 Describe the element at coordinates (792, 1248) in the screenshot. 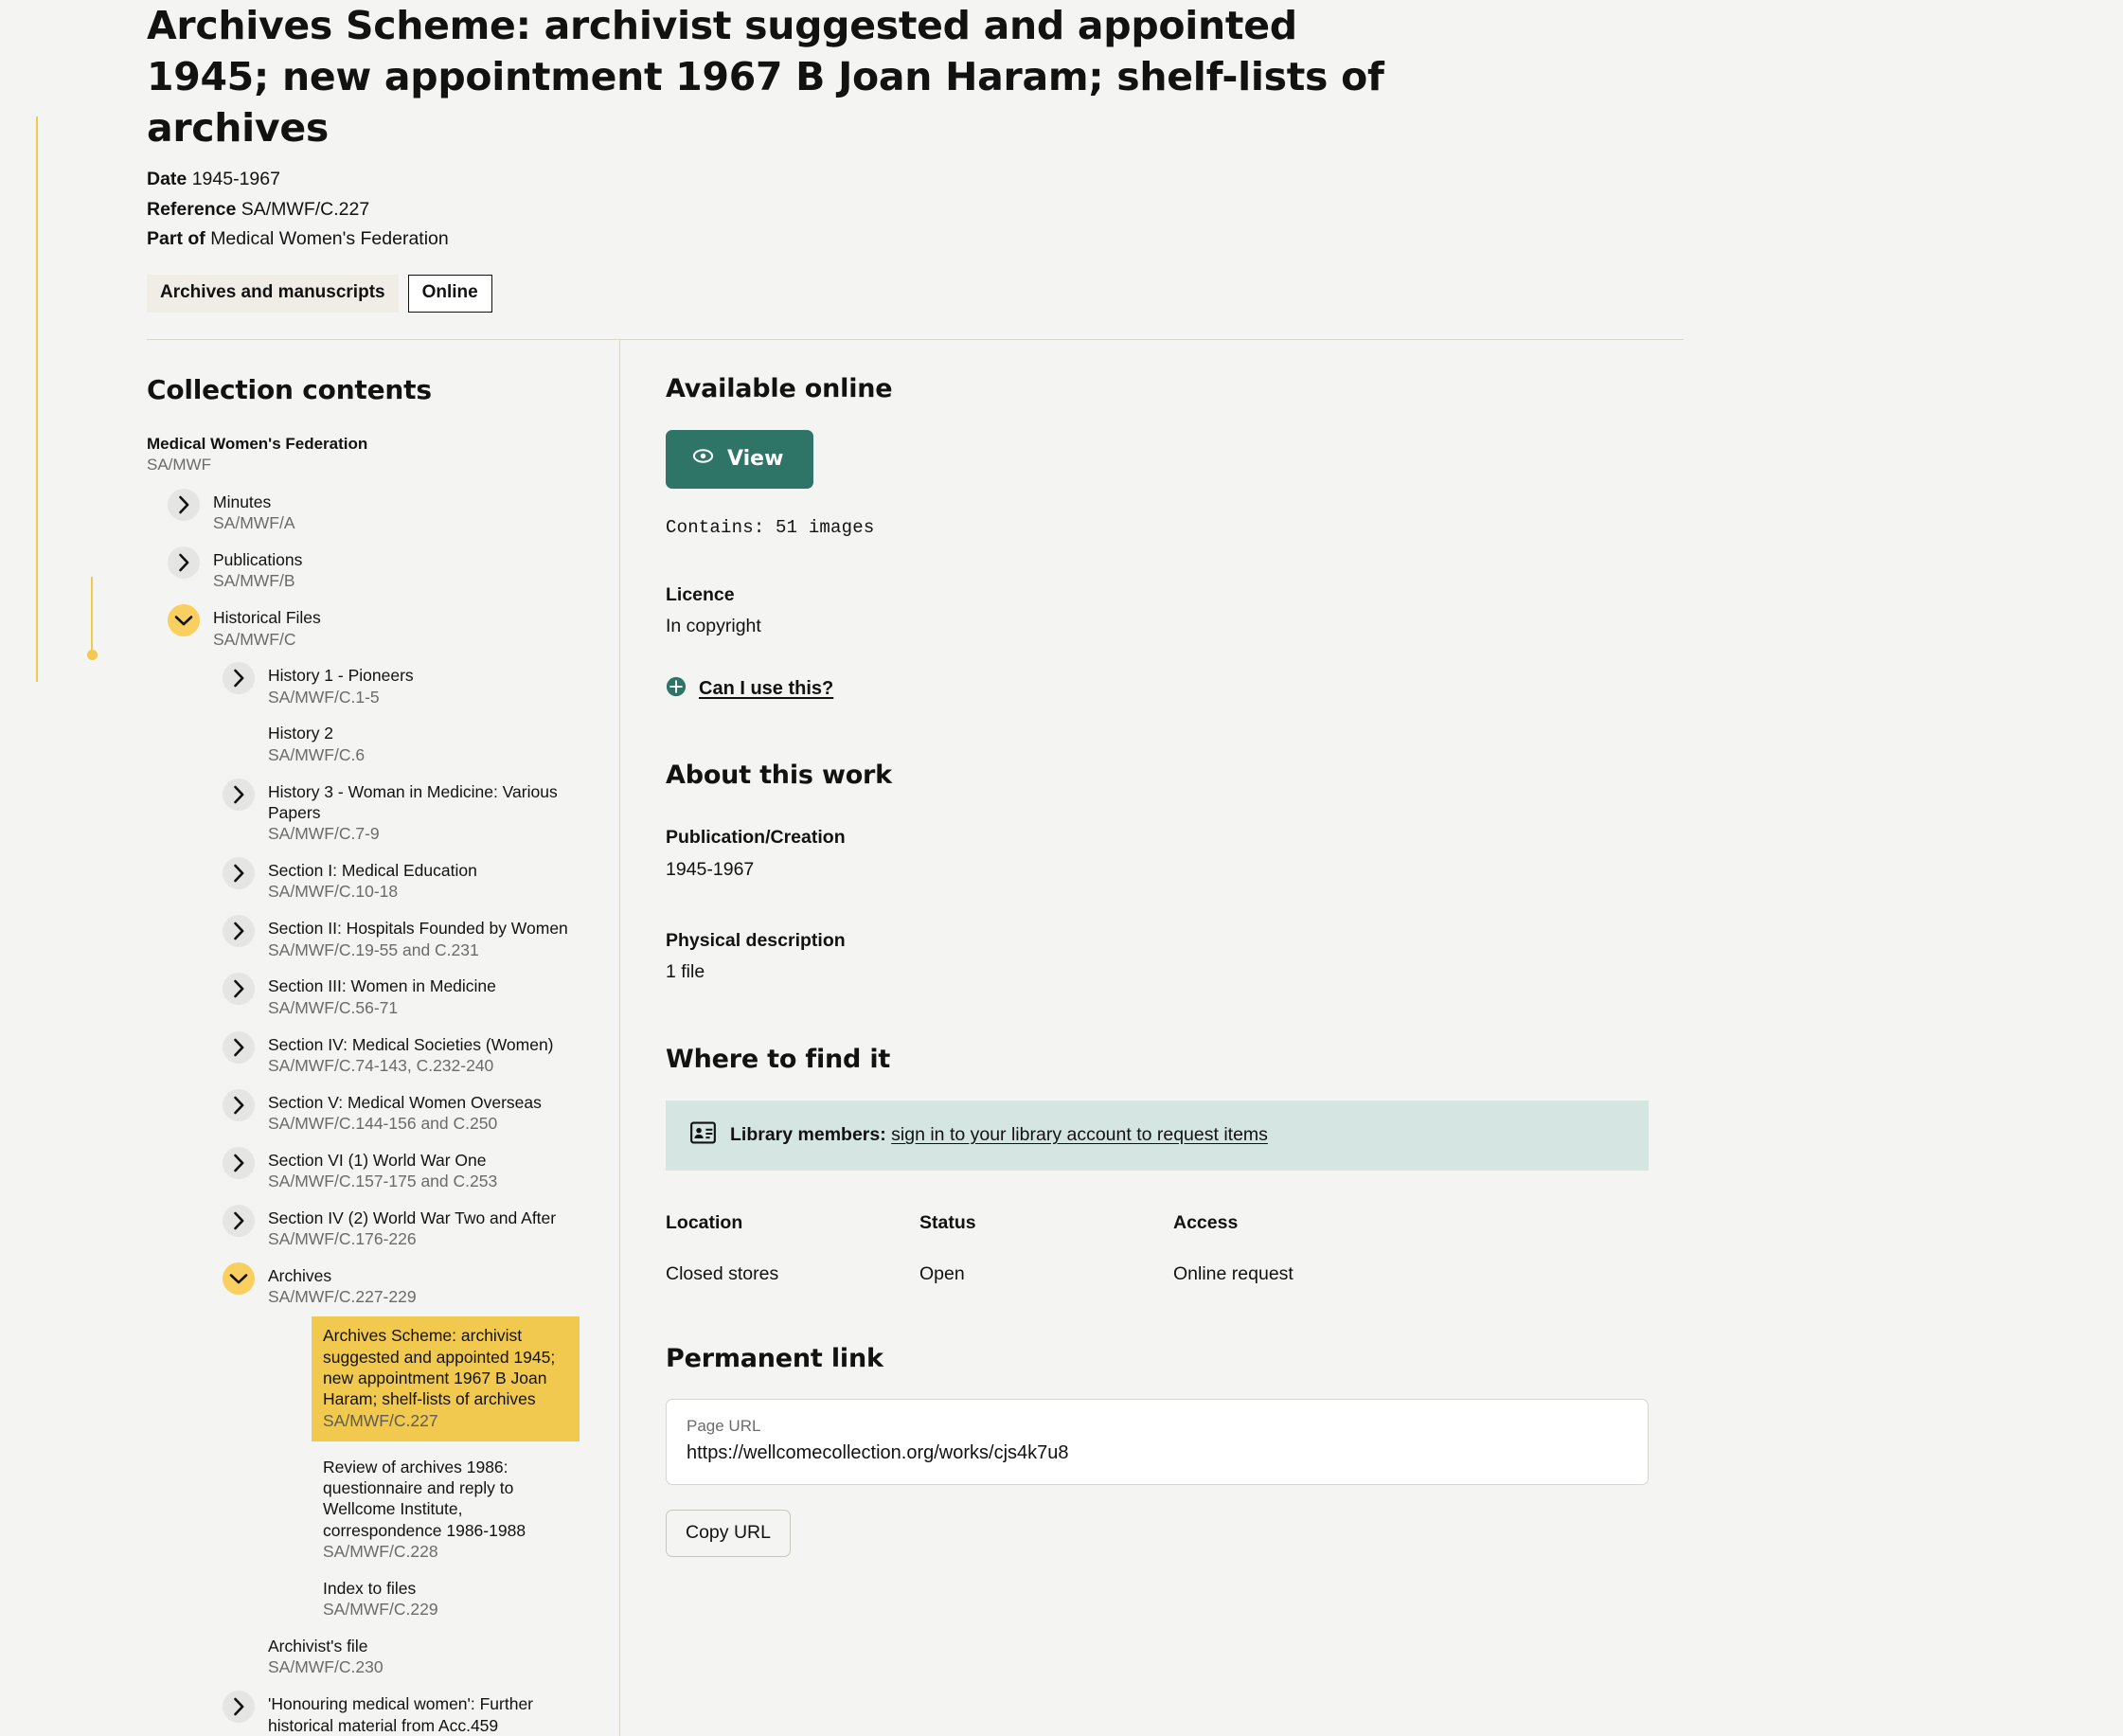

I see `holdings-column-location: Location Closed stores` at that location.